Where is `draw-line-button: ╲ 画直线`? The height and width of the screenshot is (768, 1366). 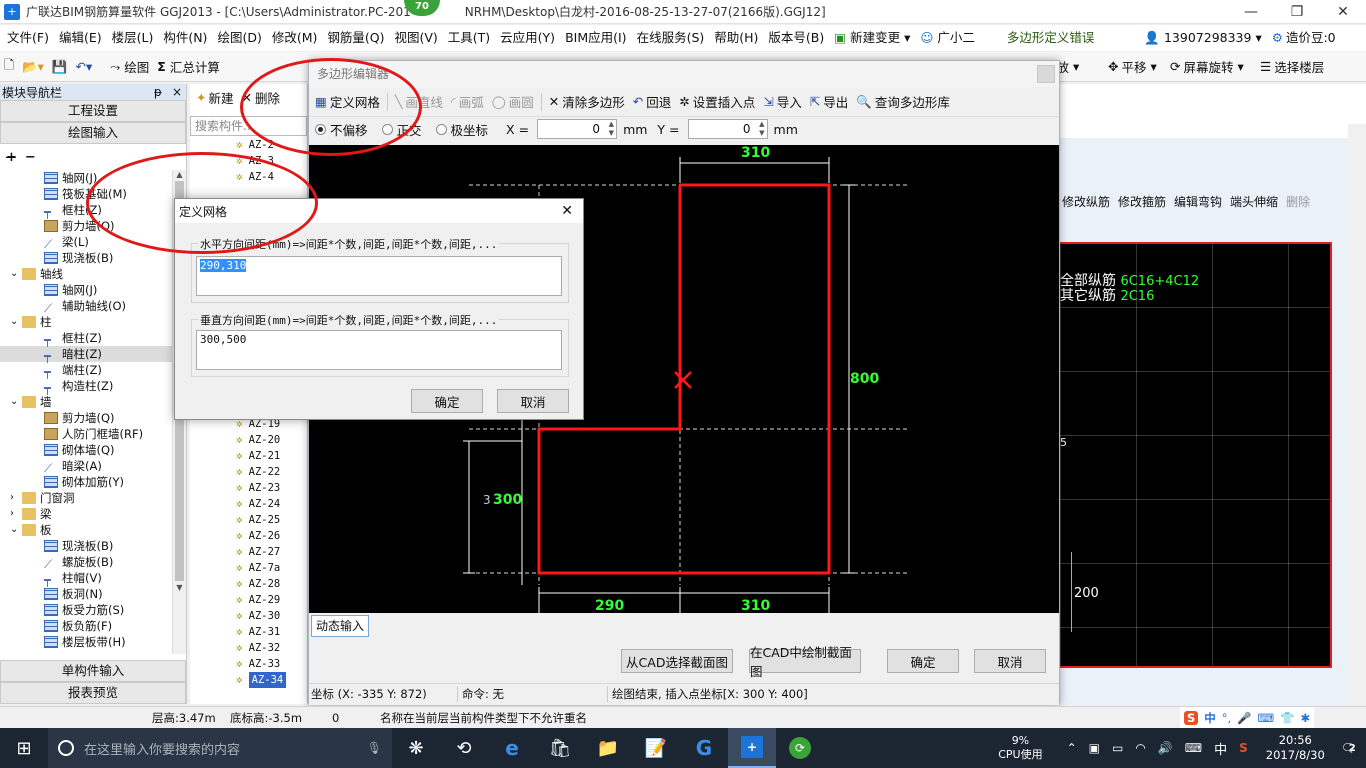
draw-line-button: ╲ 画直线 is located at coordinates (419, 102).